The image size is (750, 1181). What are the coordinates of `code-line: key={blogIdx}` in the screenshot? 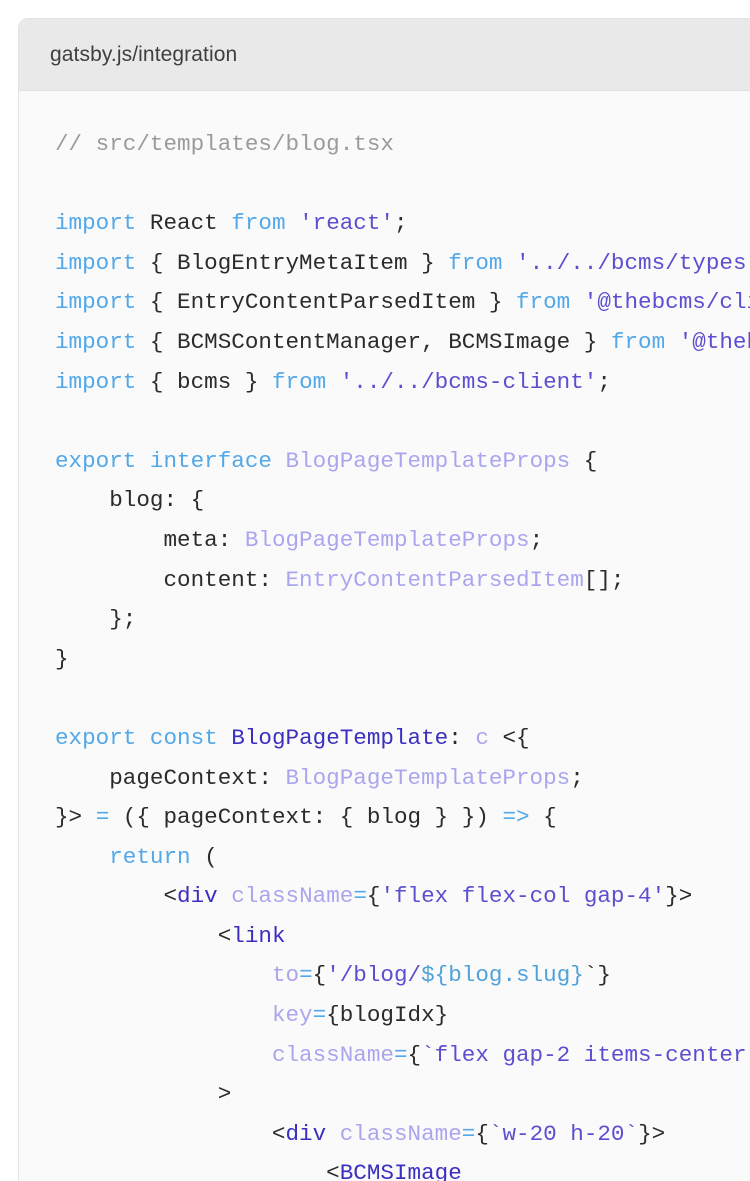 It's located at (251, 1015).